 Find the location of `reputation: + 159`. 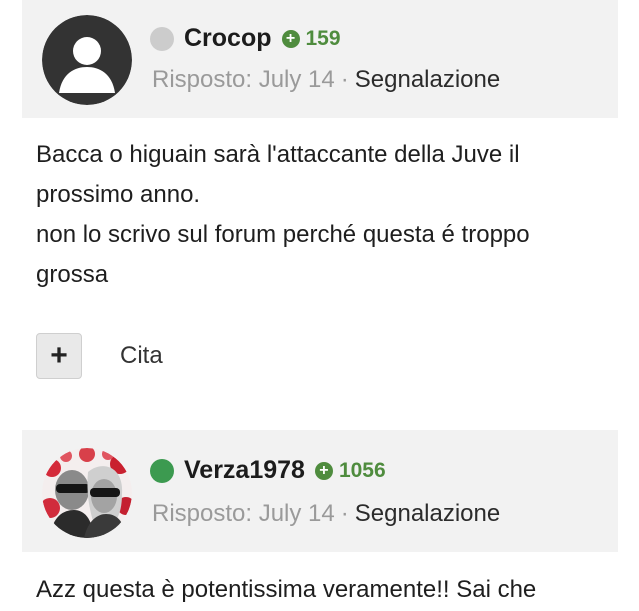

reputation: + 159 is located at coordinates (311, 38).